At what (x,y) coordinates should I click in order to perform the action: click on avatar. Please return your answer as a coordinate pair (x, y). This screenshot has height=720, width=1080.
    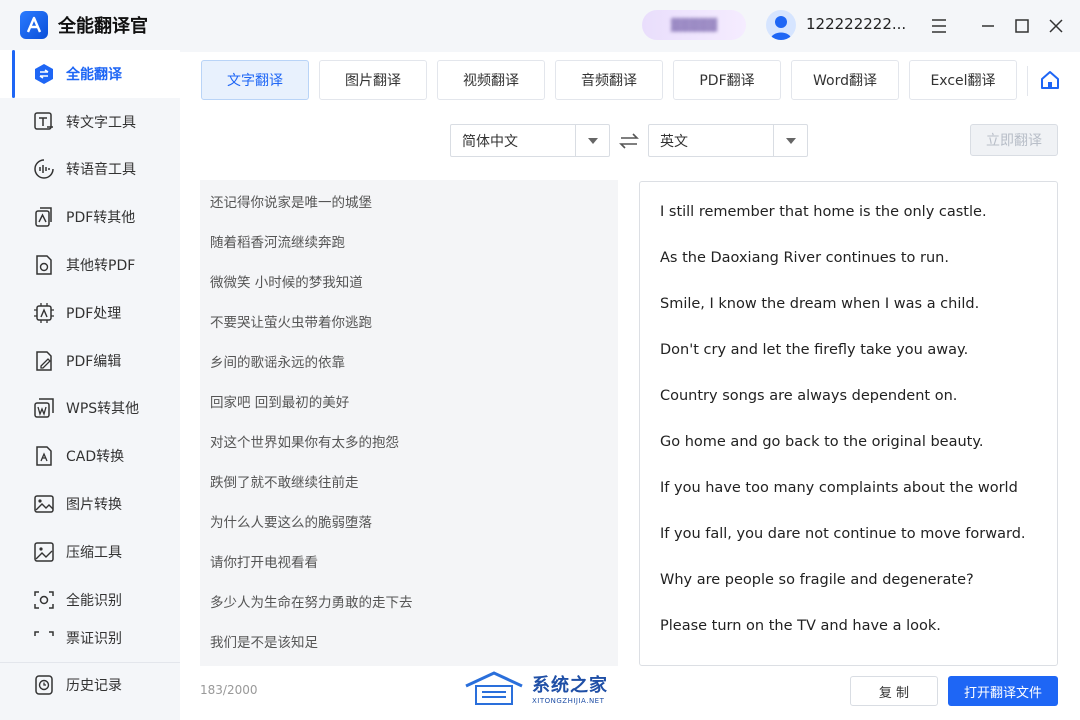
    Looking at the image, I should click on (781, 25).